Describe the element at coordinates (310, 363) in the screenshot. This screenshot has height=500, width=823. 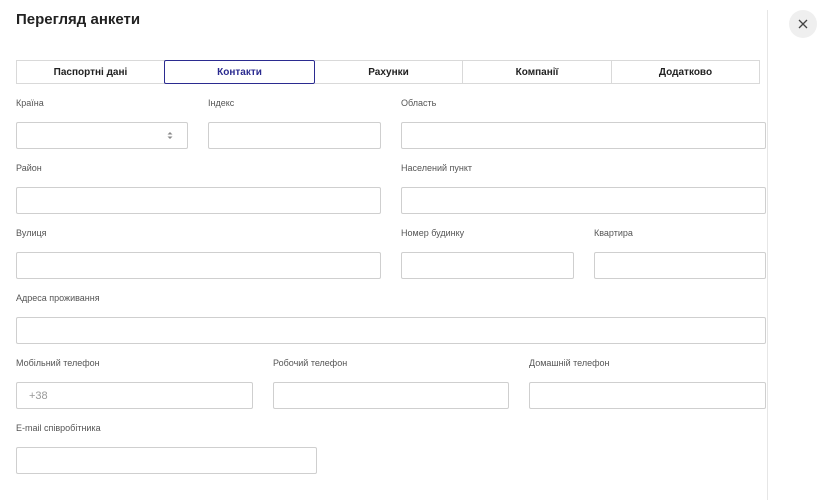
I see `work-phone-label: Робочий телефон` at that location.